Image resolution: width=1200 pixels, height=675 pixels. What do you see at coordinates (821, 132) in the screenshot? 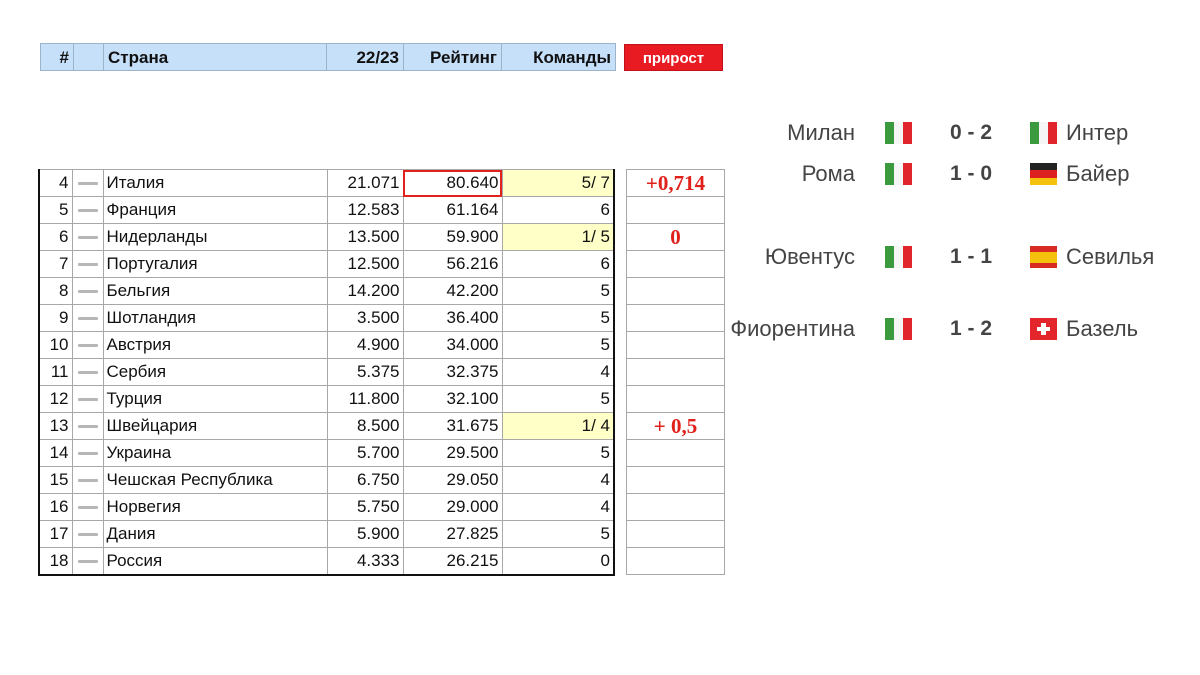
I see `home-team: Милан` at bounding box center [821, 132].